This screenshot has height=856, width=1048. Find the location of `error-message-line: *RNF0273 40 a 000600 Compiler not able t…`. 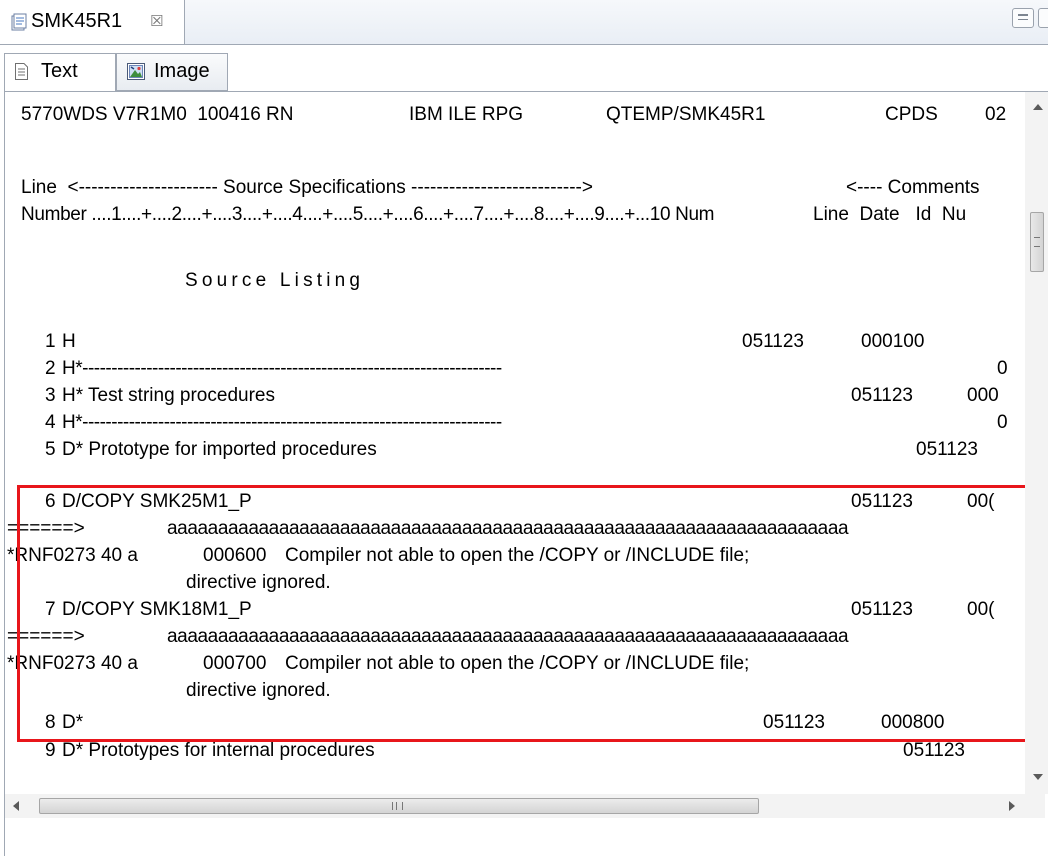

error-message-line: *RNF0273 40 a 000600 Compiler not able t… is located at coordinates (515, 555).